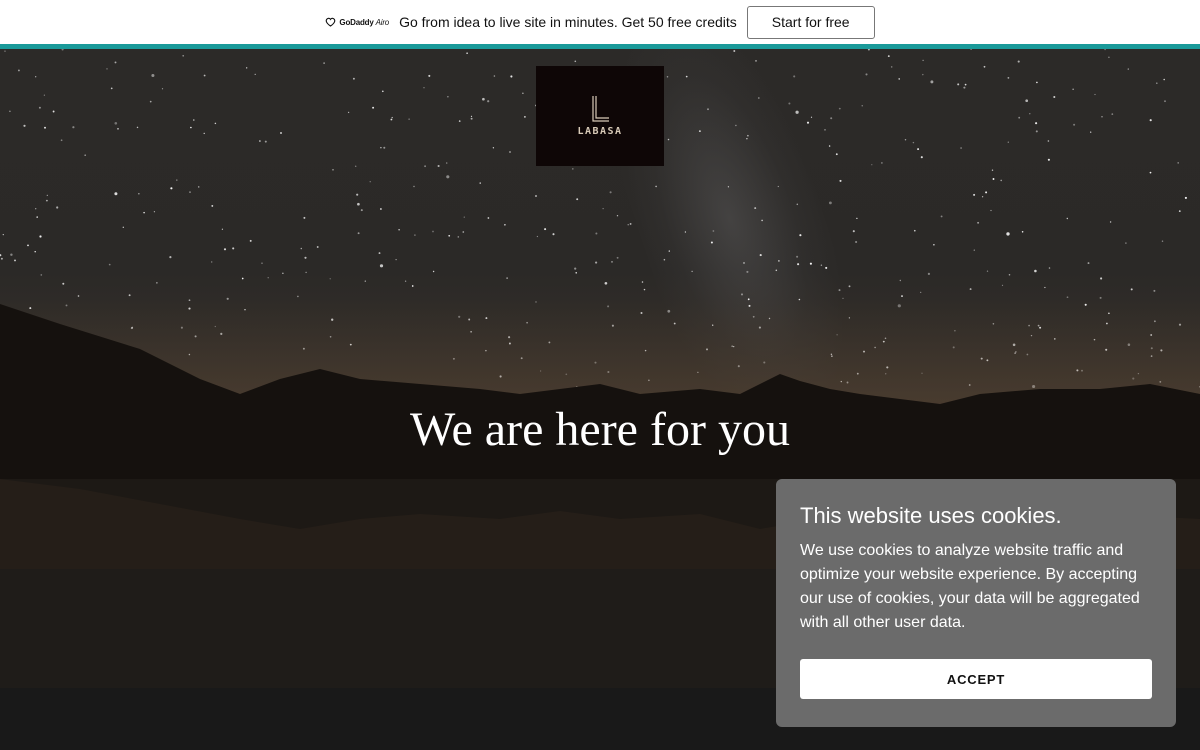 Image resolution: width=1200 pixels, height=750 pixels. I want to click on logo-product: Airo, so click(382, 22).